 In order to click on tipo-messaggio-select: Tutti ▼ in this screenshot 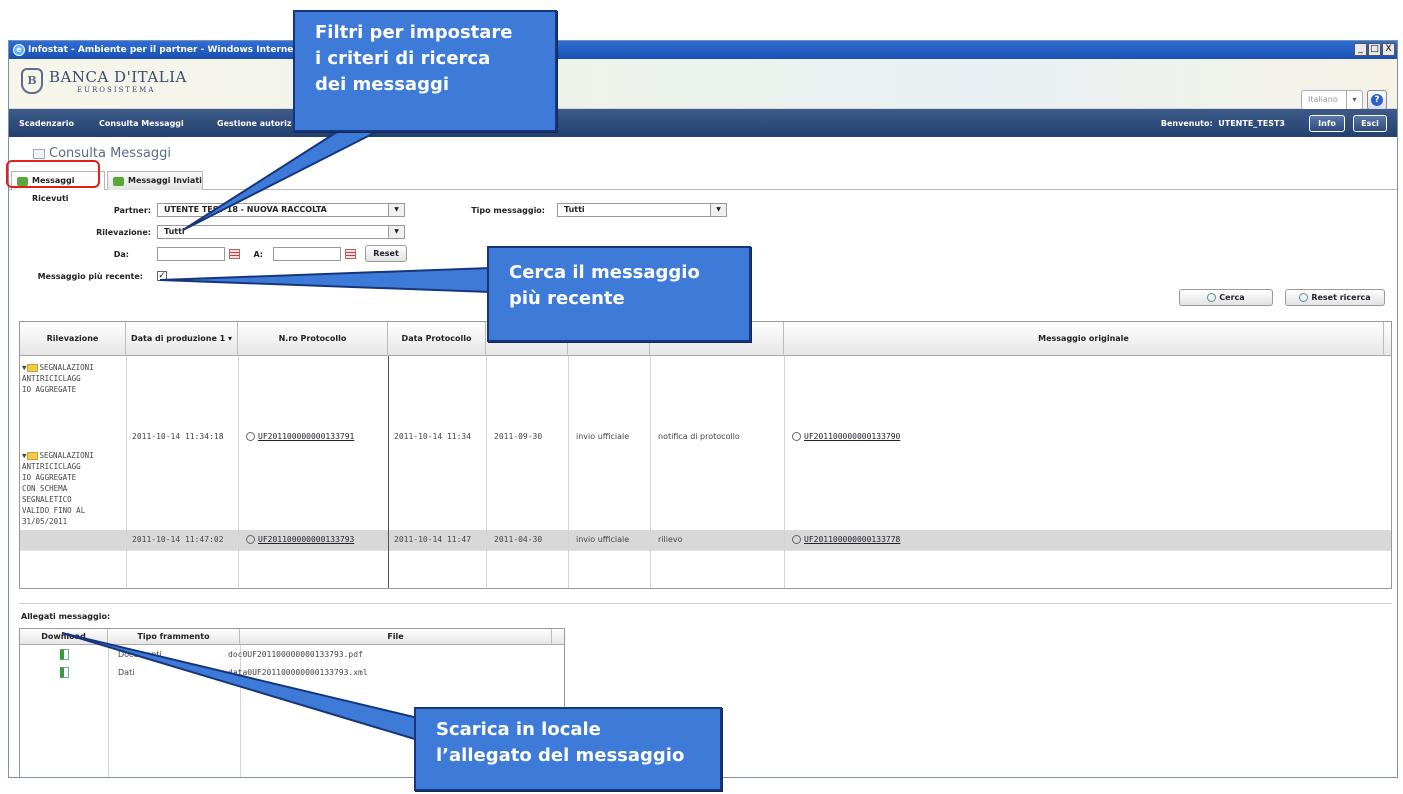, I will do `click(642, 210)`.